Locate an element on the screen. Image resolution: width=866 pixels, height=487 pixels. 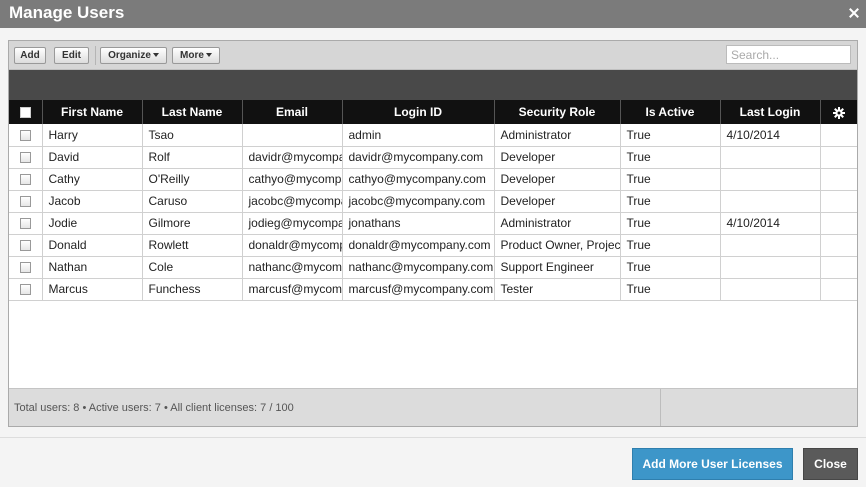
cell-security-role: Administrator is located at coordinates (556, 135).